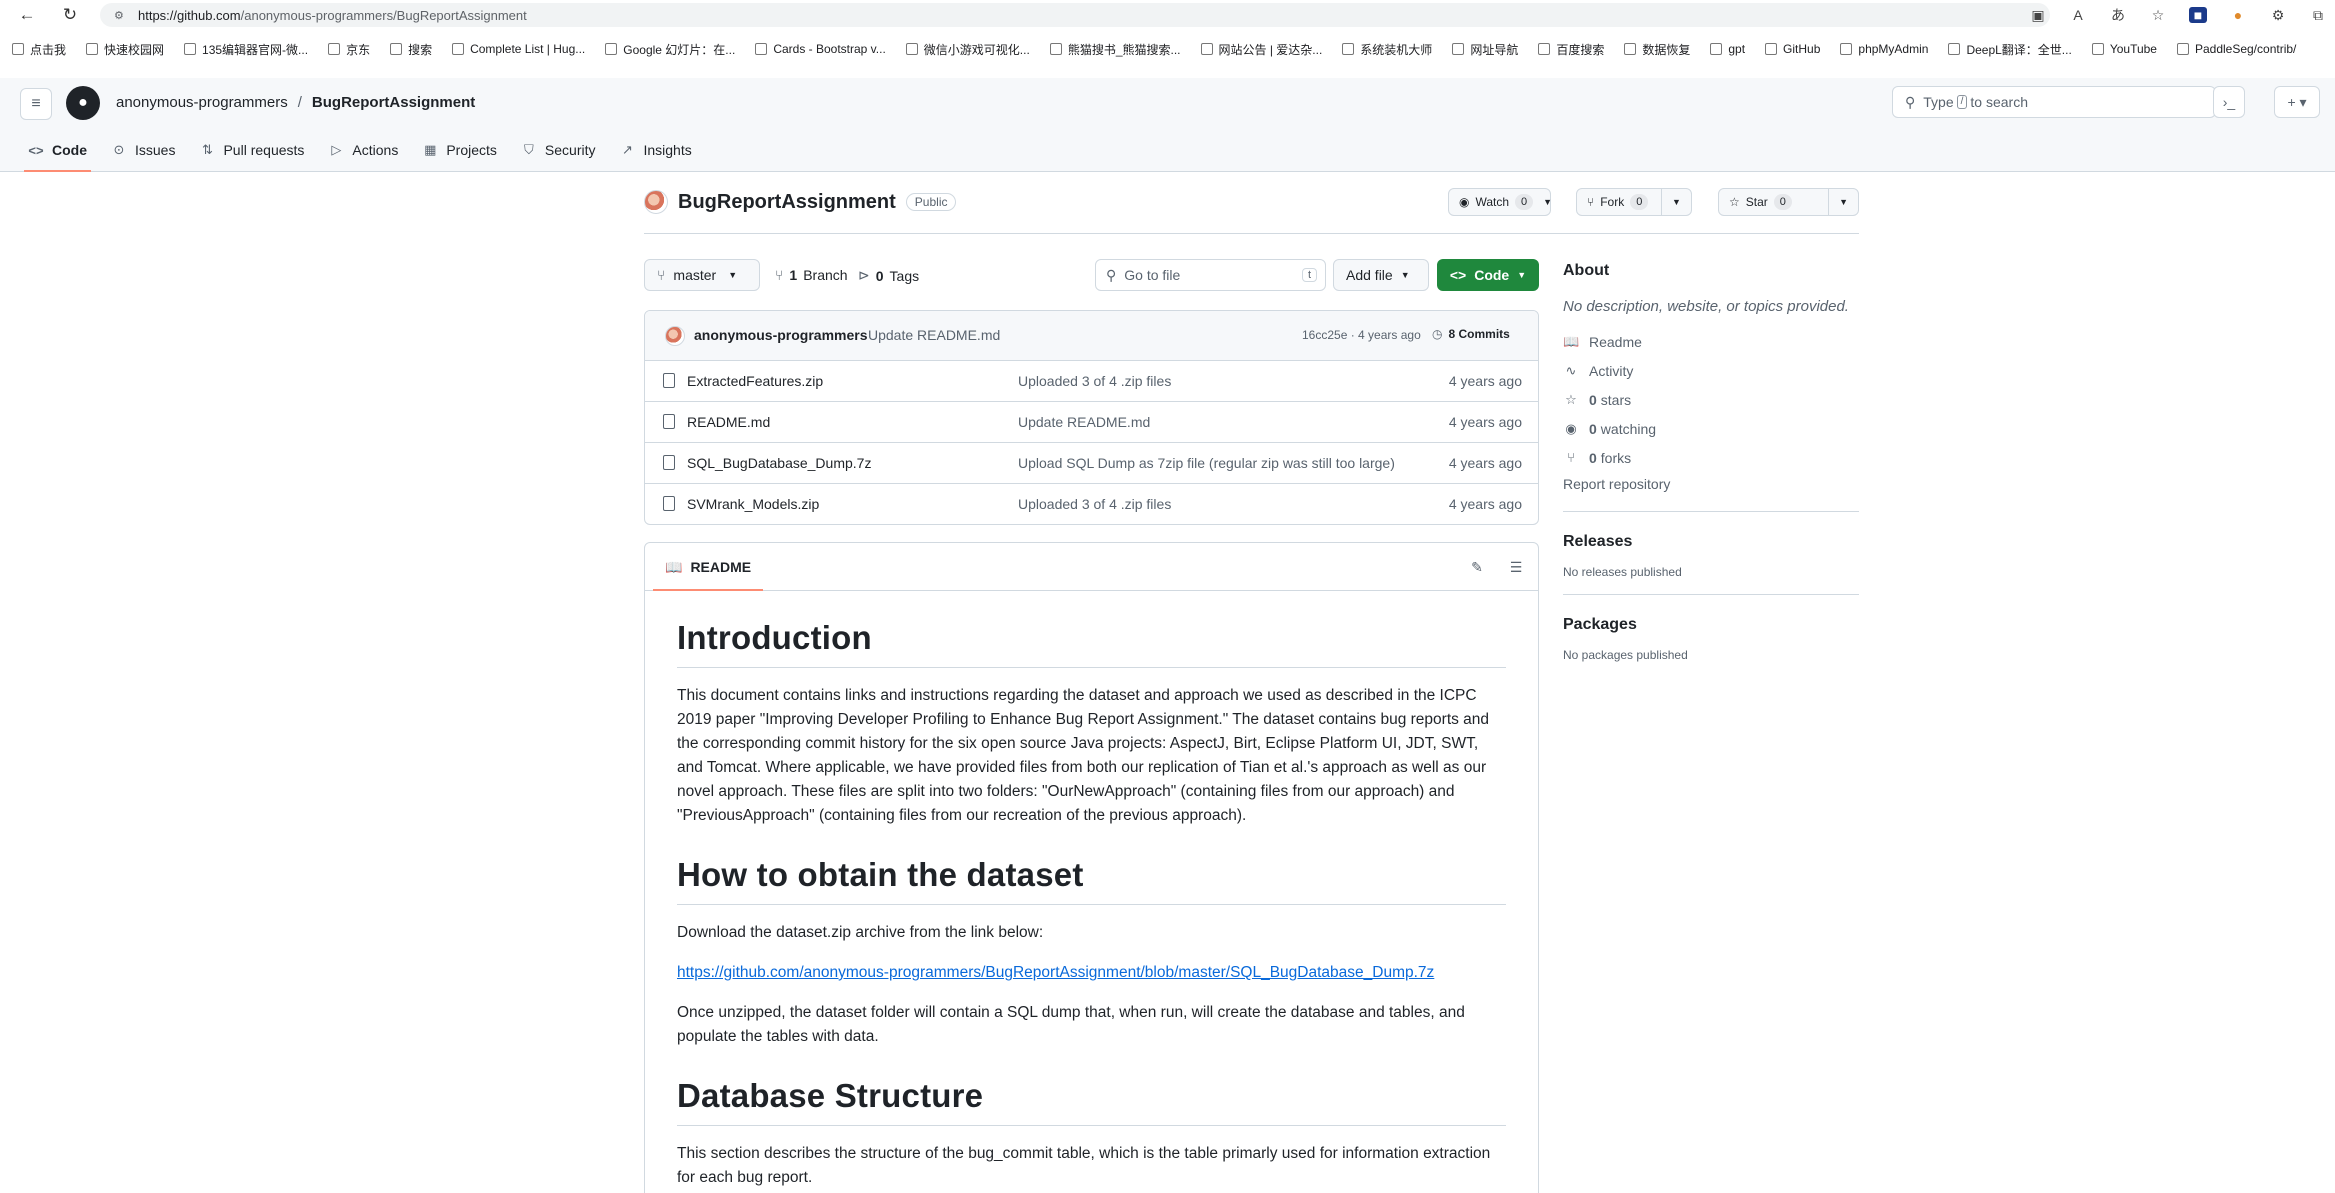 This screenshot has height=1193, width=2335. Describe the element at coordinates (143, 150) in the screenshot. I see `tab-issues: ⊙ Issues` at that location.